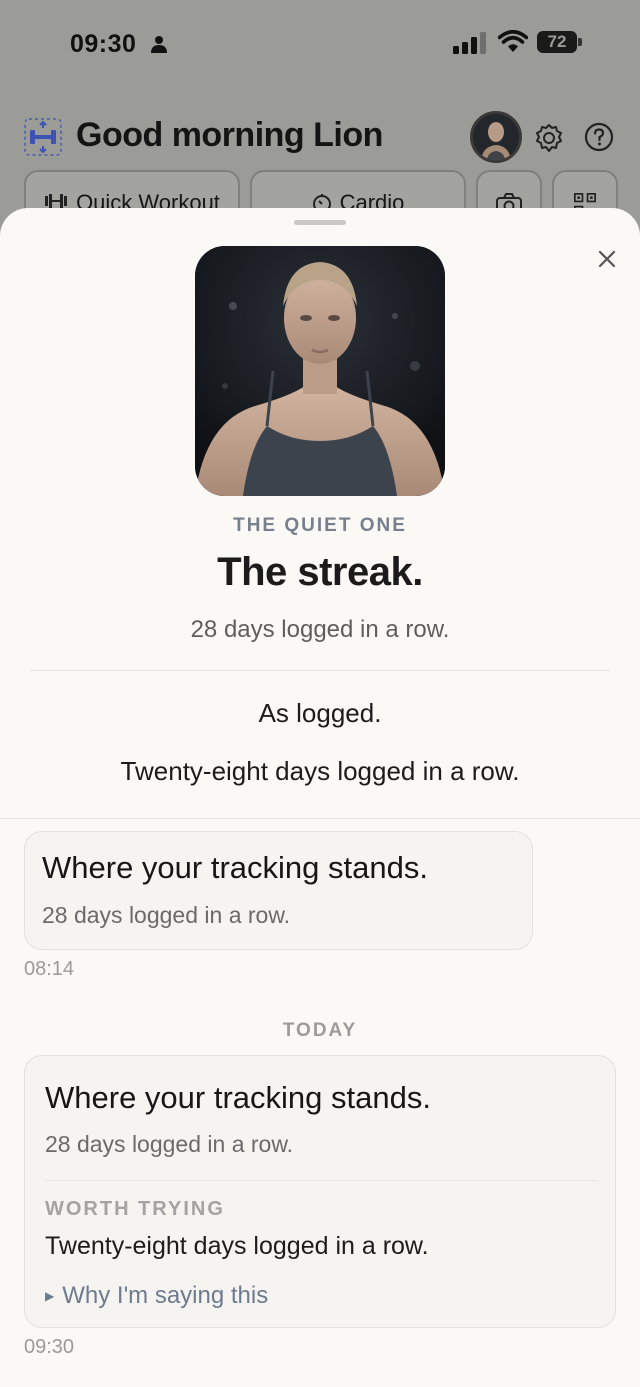 The height and width of the screenshot is (1387, 640). Describe the element at coordinates (320, 572) in the screenshot. I see `card-headline: The streak.` at that location.